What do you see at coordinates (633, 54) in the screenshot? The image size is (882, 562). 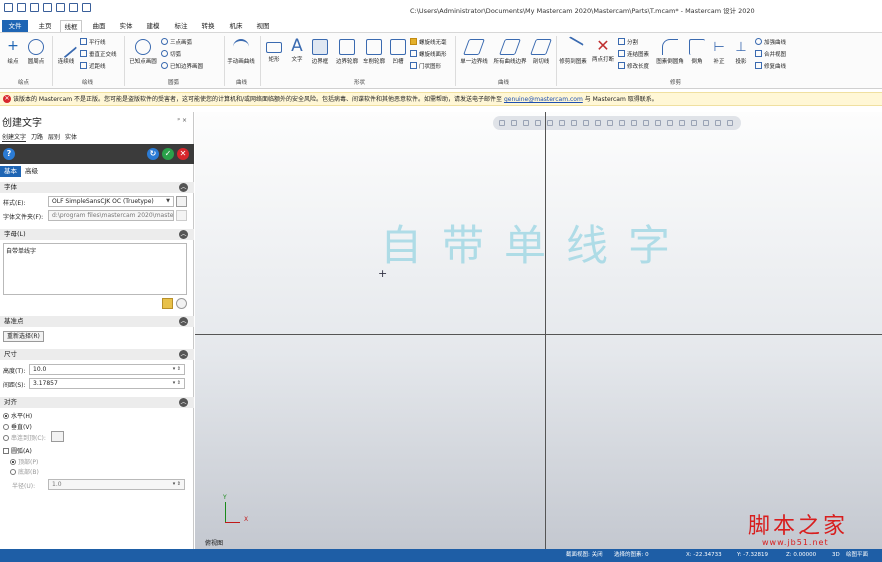 I see `join-entities-button: 连结图素` at bounding box center [633, 54].